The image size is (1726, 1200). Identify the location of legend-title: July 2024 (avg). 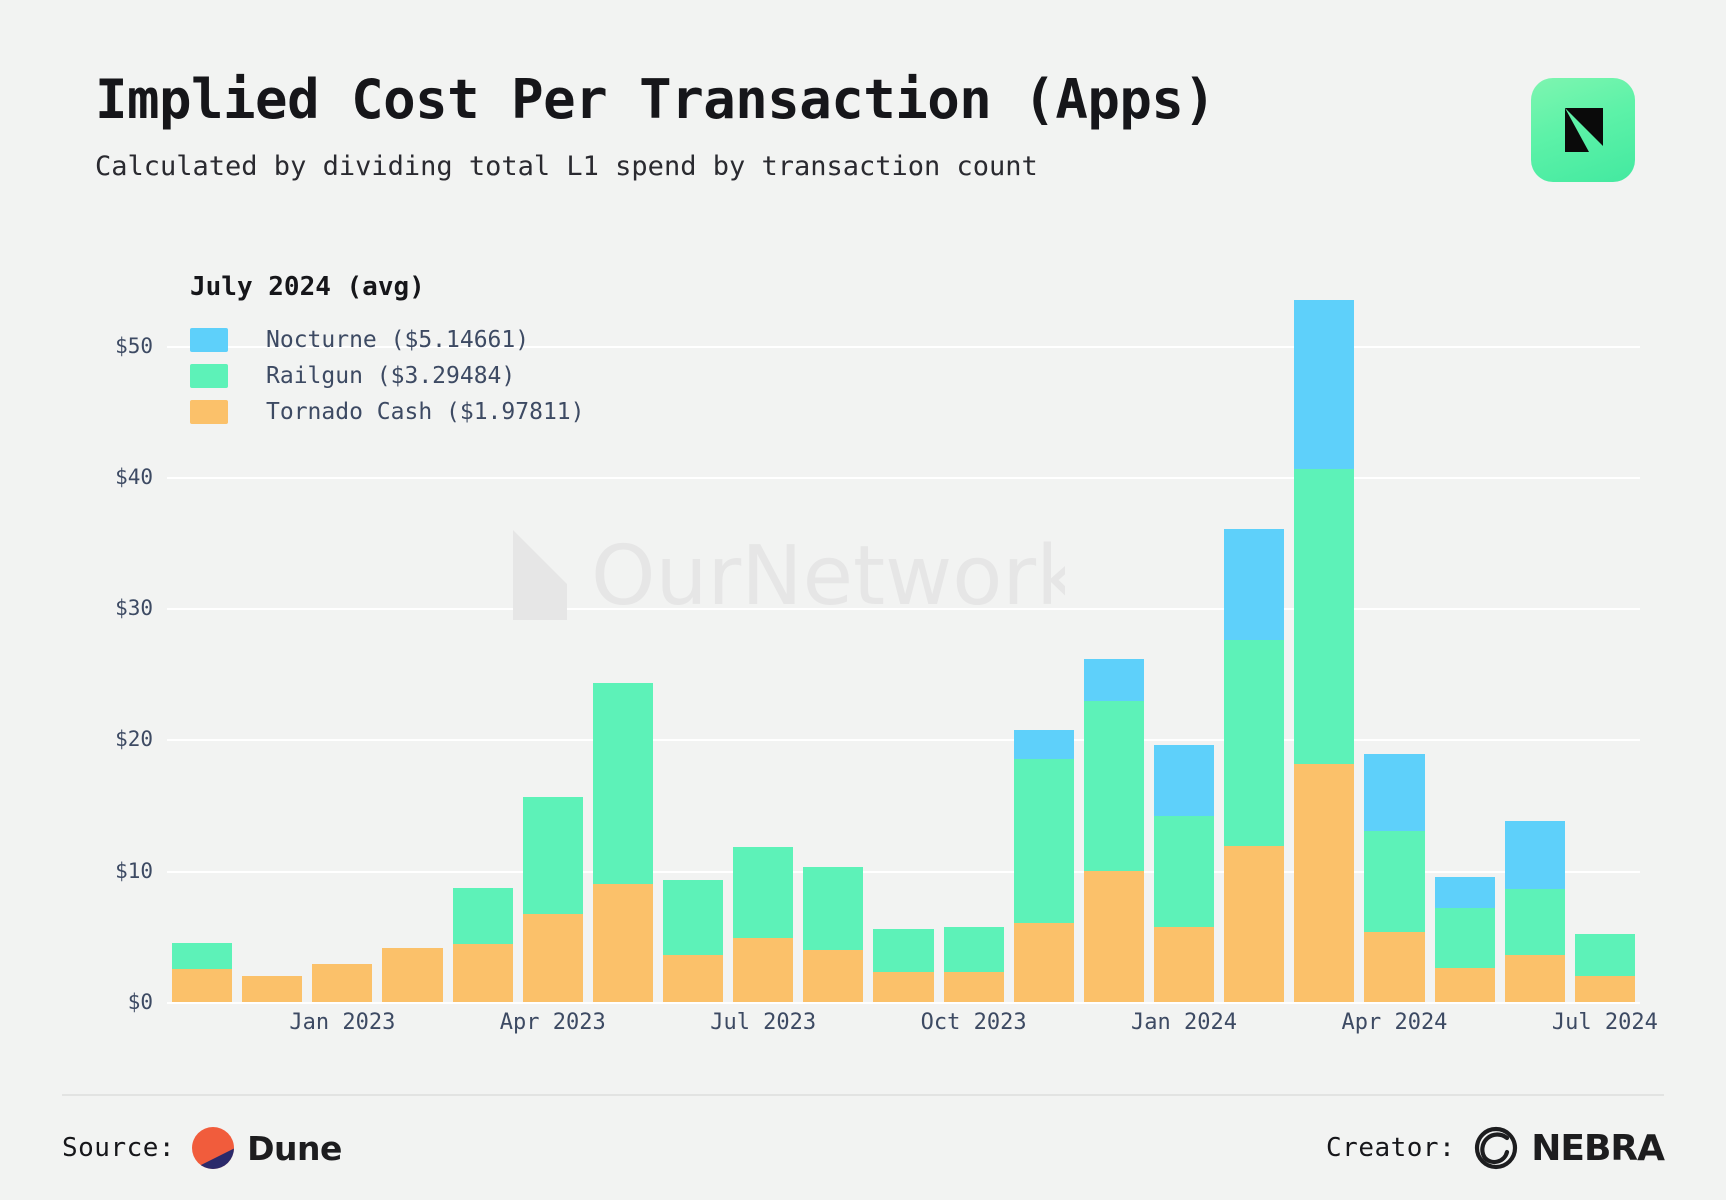
(307, 287).